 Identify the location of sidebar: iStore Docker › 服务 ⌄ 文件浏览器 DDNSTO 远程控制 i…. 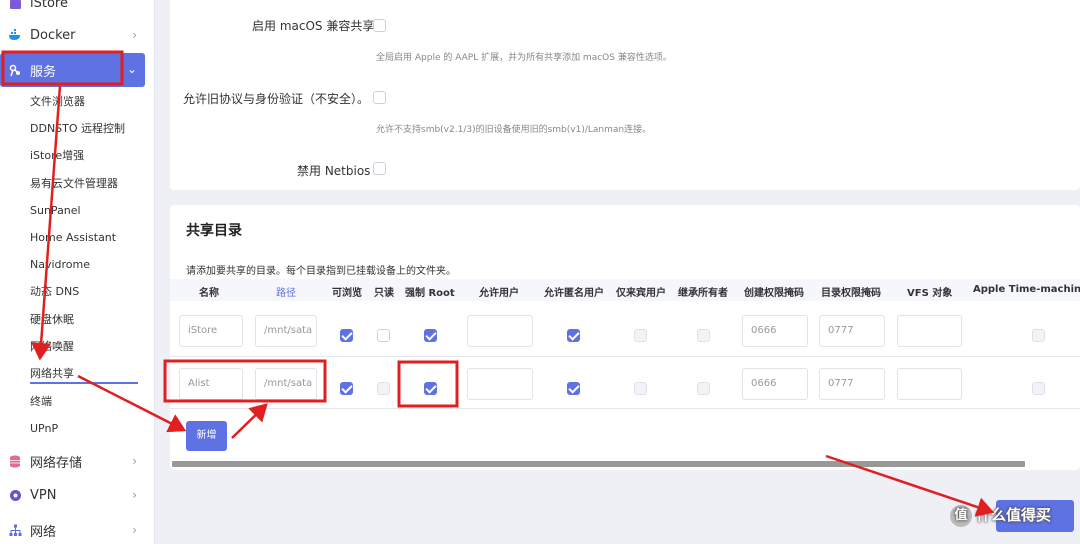
(77, 272).